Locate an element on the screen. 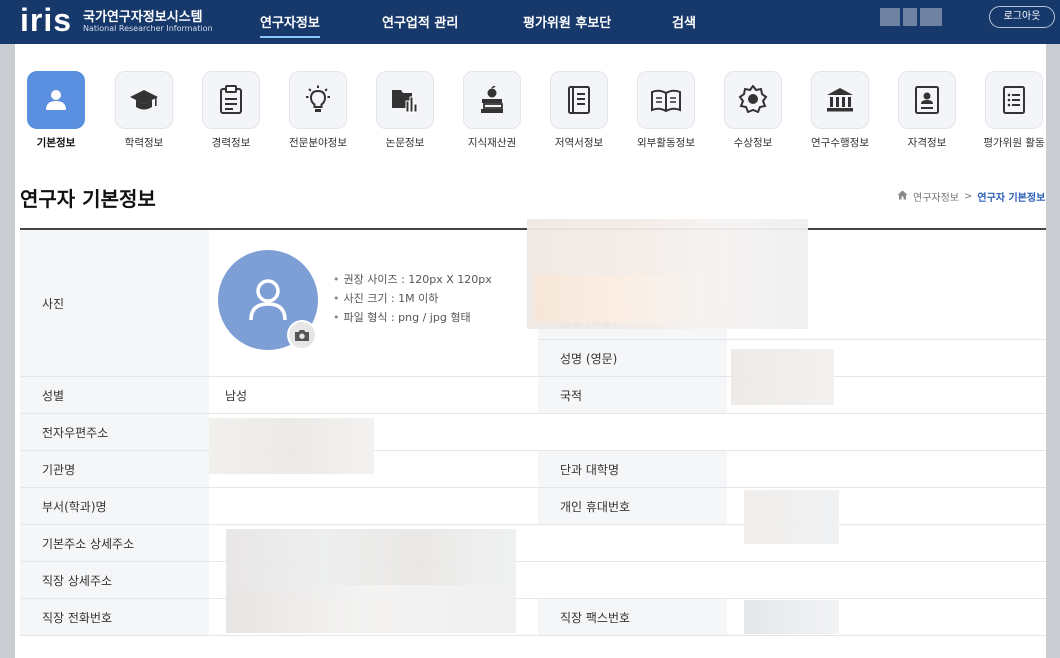 Image resolution: width=1060 pixels, height=658 pixels. menu-item-external: 외부활동정보 is located at coordinates (666, 110).